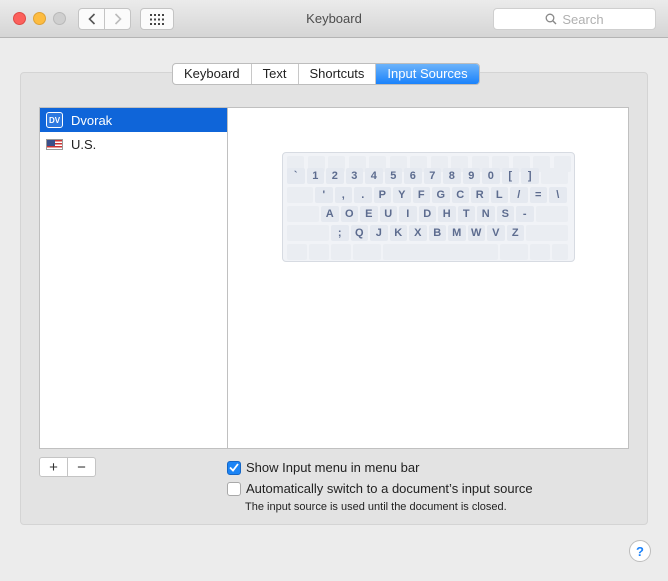 The width and height of the screenshot is (668, 581). What do you see at coordinates (54, 120) in the screenshot?
I see `dvorak-badge-icon: DV` at bounding box center [54, 120].